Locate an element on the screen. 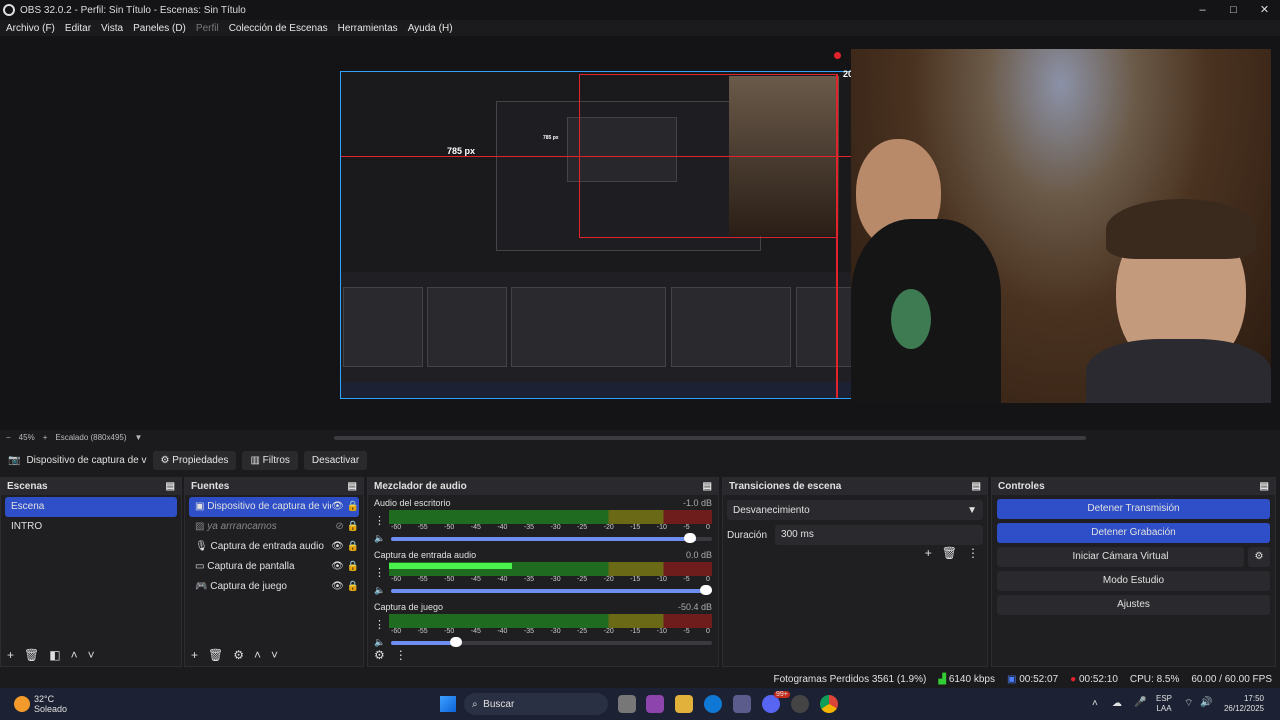  duration-input: 300 ms is located at coordinates (879, 535).